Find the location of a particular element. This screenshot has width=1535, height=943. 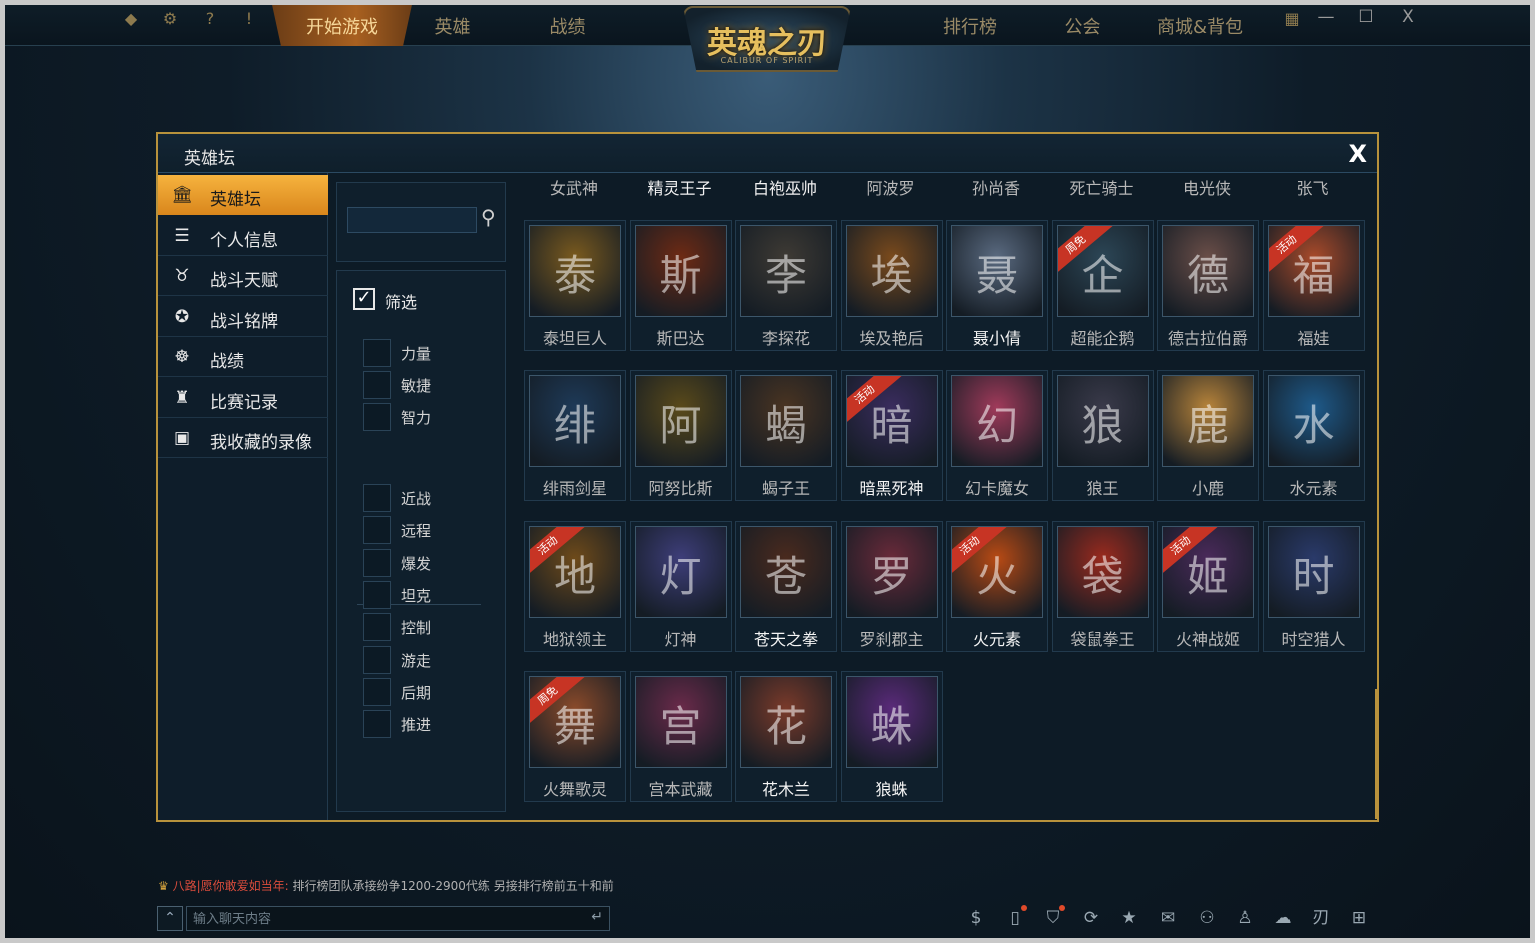

diamond-icon: ◆ is located at coordinates (131, 19).